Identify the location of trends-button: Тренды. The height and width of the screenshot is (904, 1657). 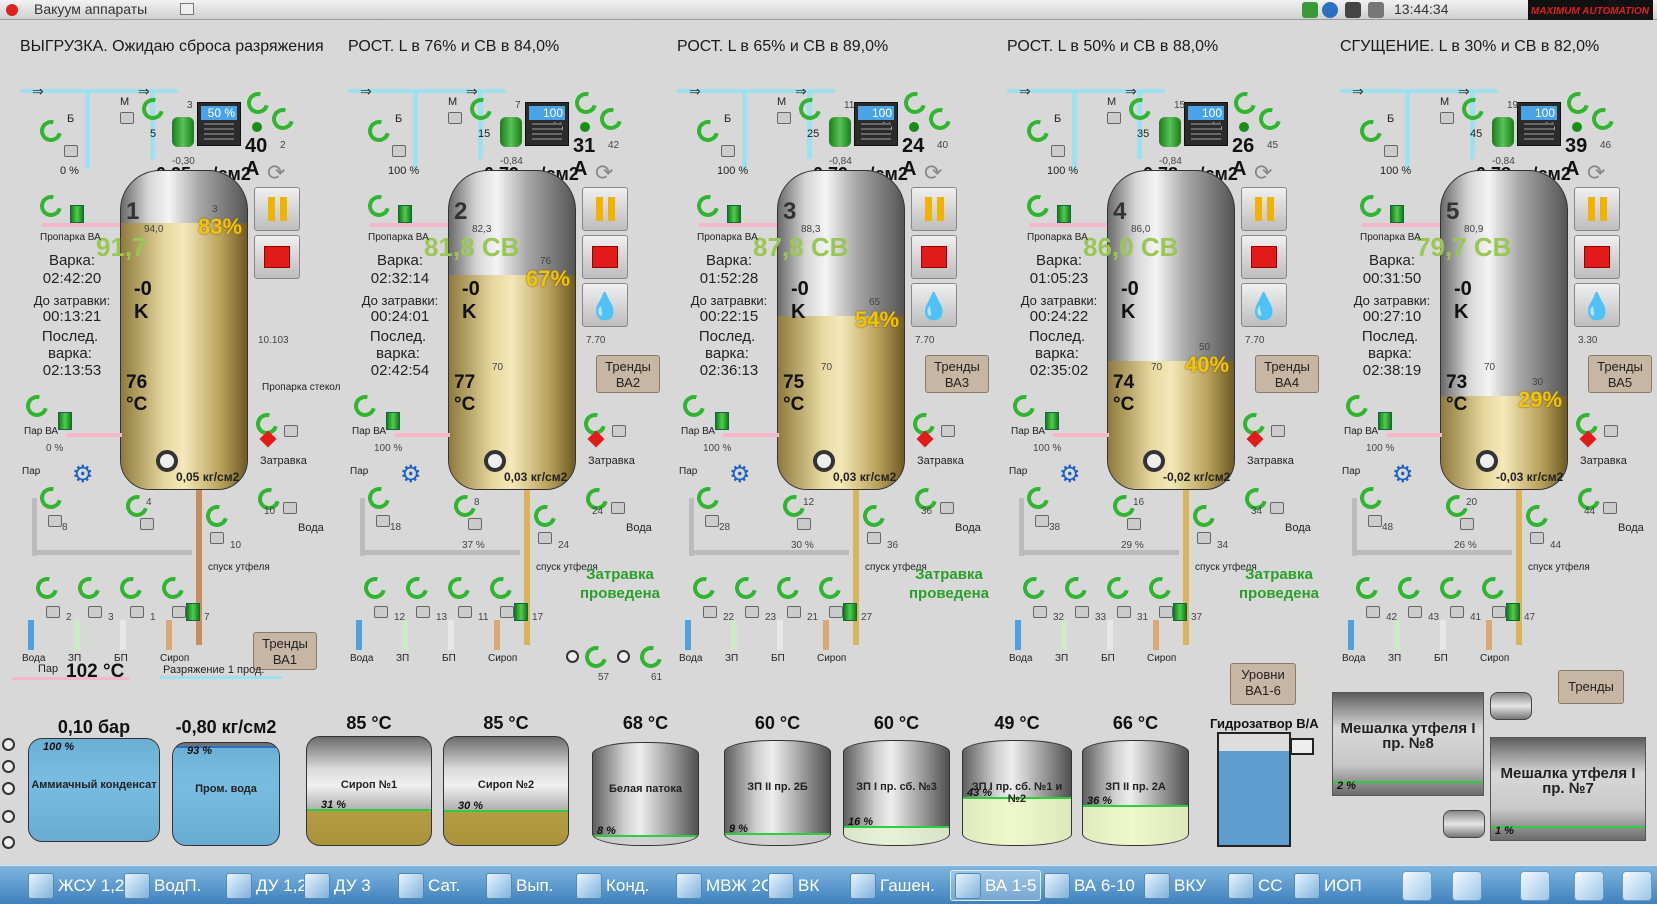
(1591, 687).